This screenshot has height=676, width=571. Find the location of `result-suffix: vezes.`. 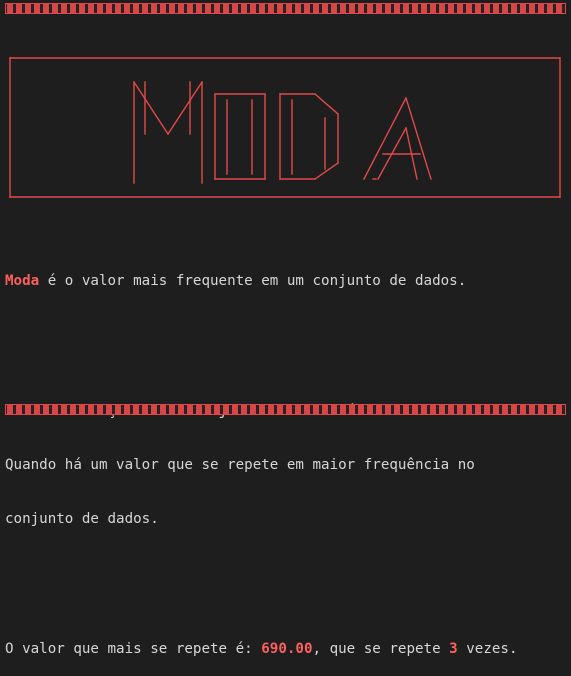

result-suffix: vezes. is located at coordinates (487, 649).